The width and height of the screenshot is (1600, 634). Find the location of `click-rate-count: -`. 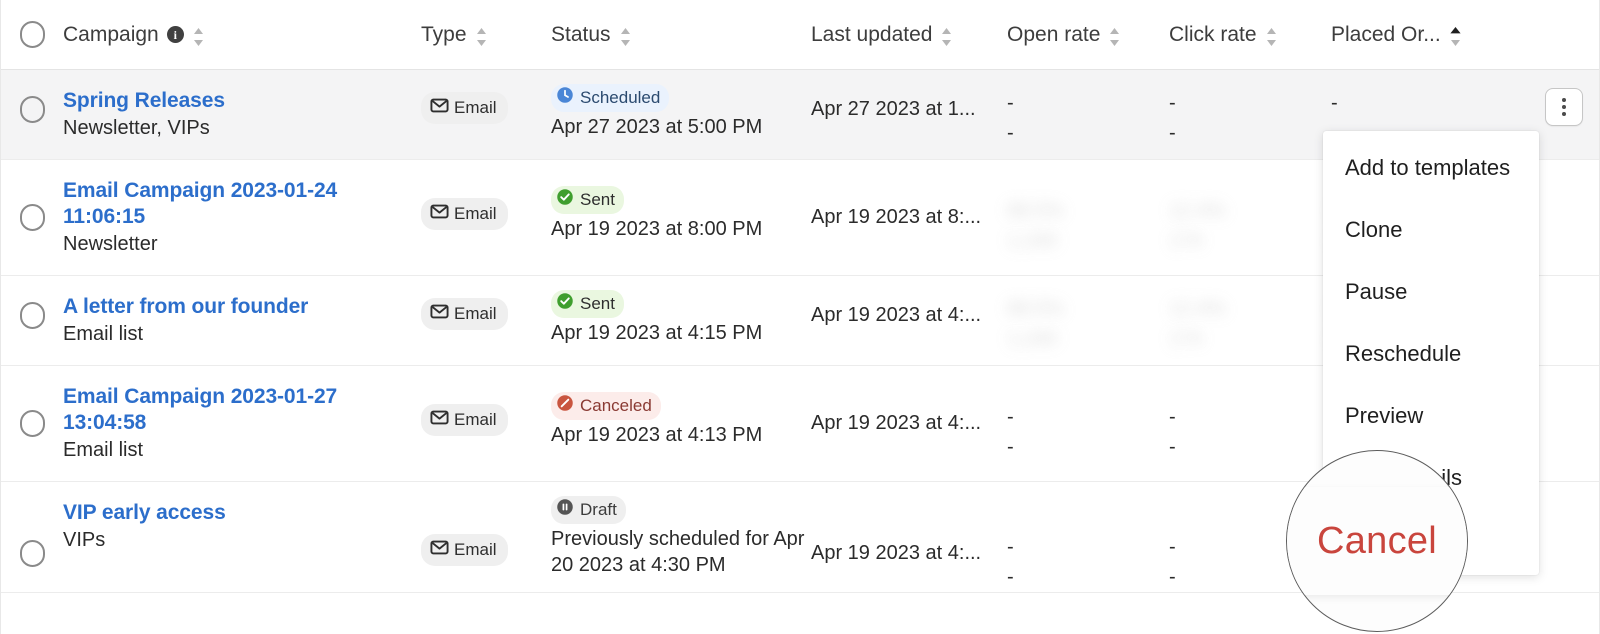

click-rate-count: - is located at coordinates (1172, 133).